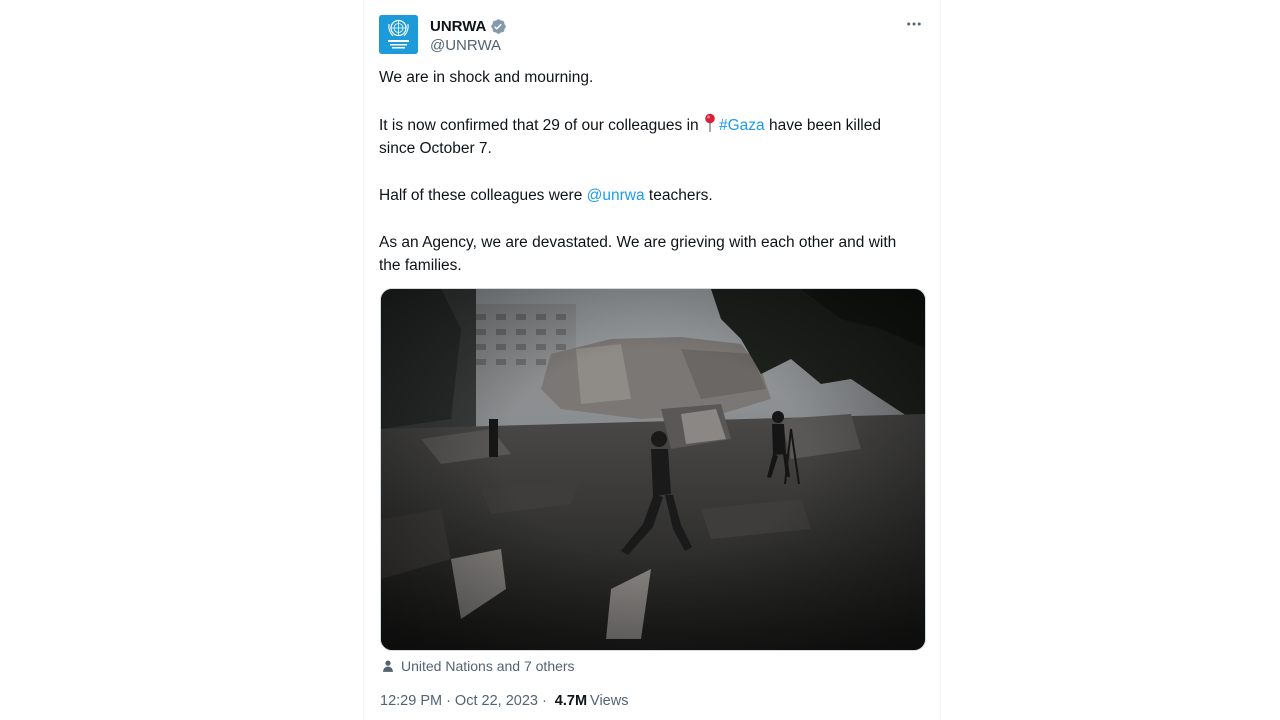  I want to click on tweet-paragraph-3-text-end: teachers., so click(680, 195).